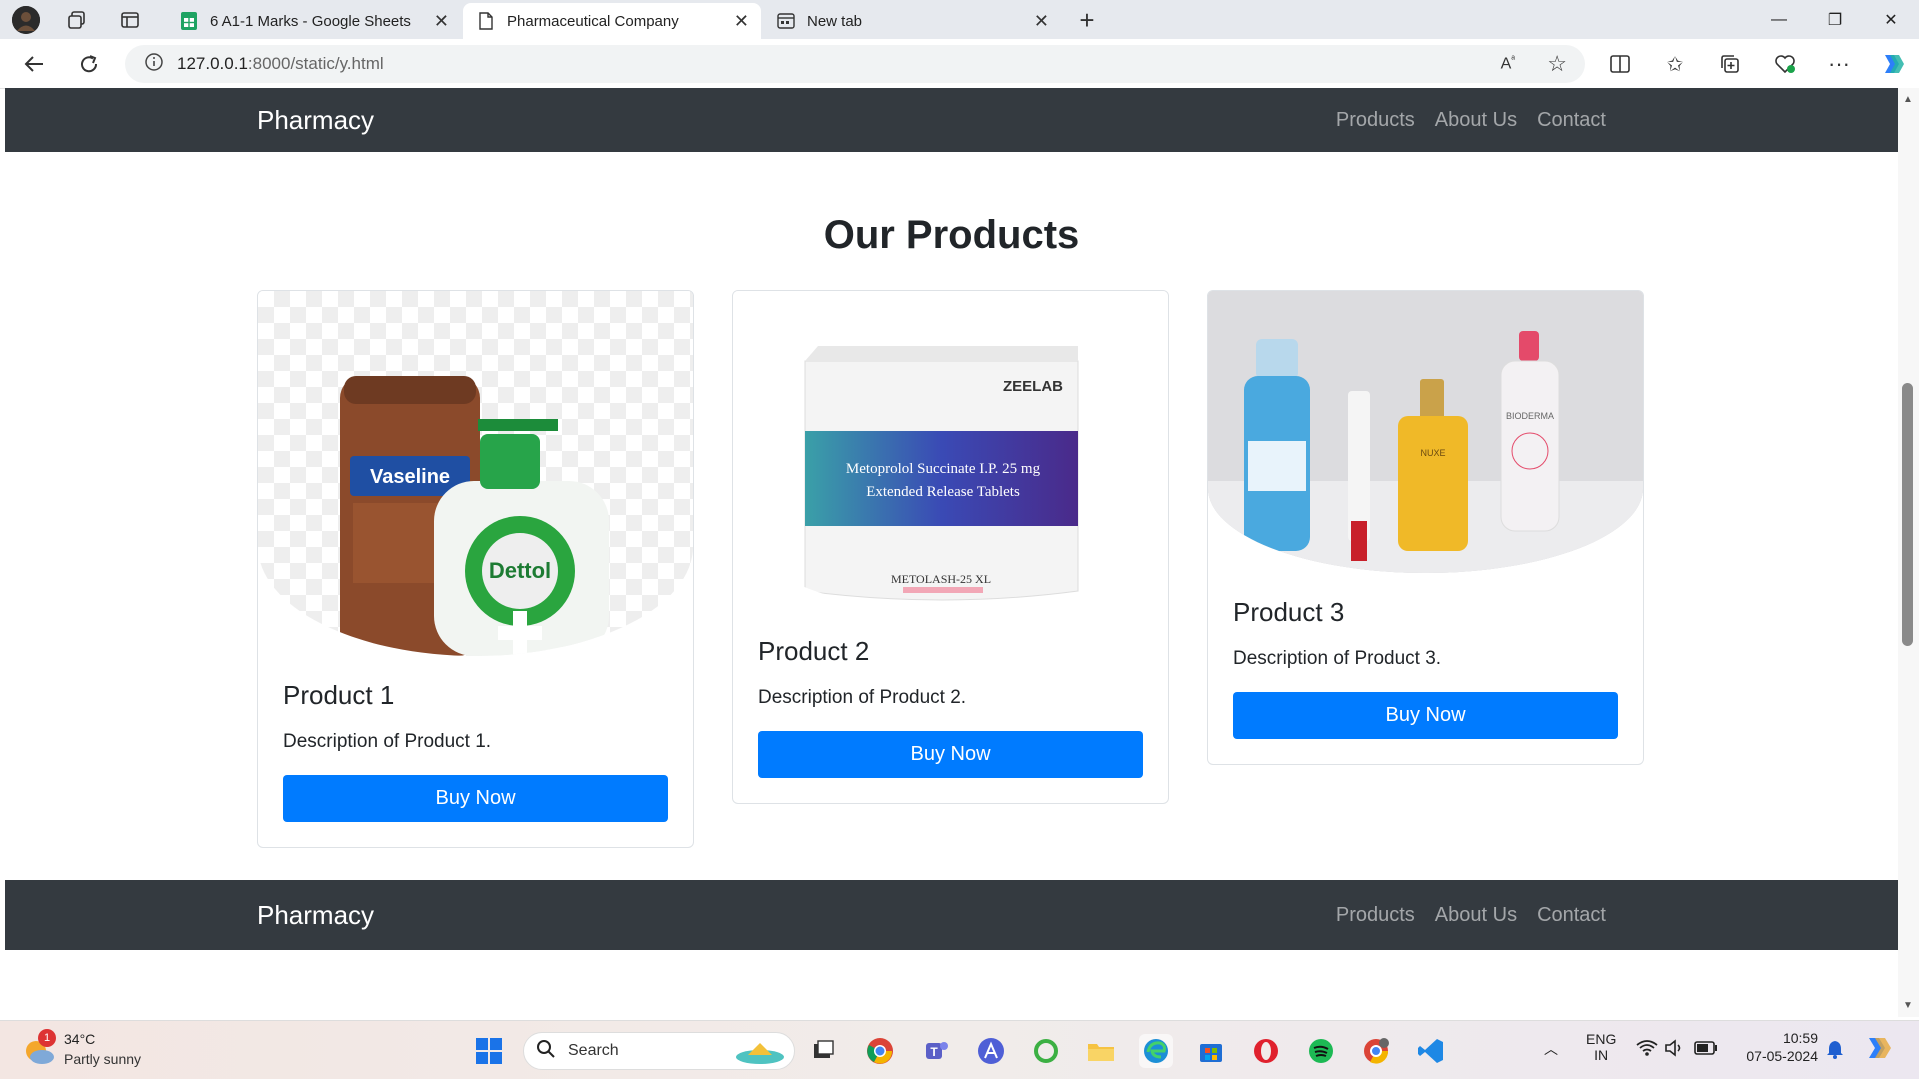  What do you see at coordinates (951, 915) in the screenshot?
I see `footer: Pharmacy Products About Us Contact` at bounding box center [951, 915].